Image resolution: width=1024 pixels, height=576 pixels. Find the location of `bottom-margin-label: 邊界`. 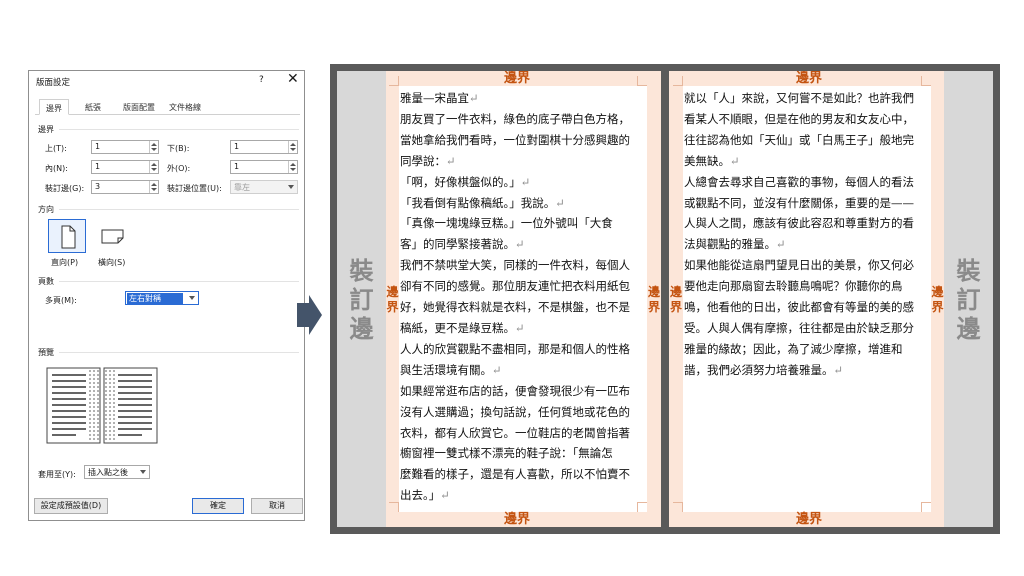

bottom-margin-label: 邊界 is located at coordinates (516, 519).